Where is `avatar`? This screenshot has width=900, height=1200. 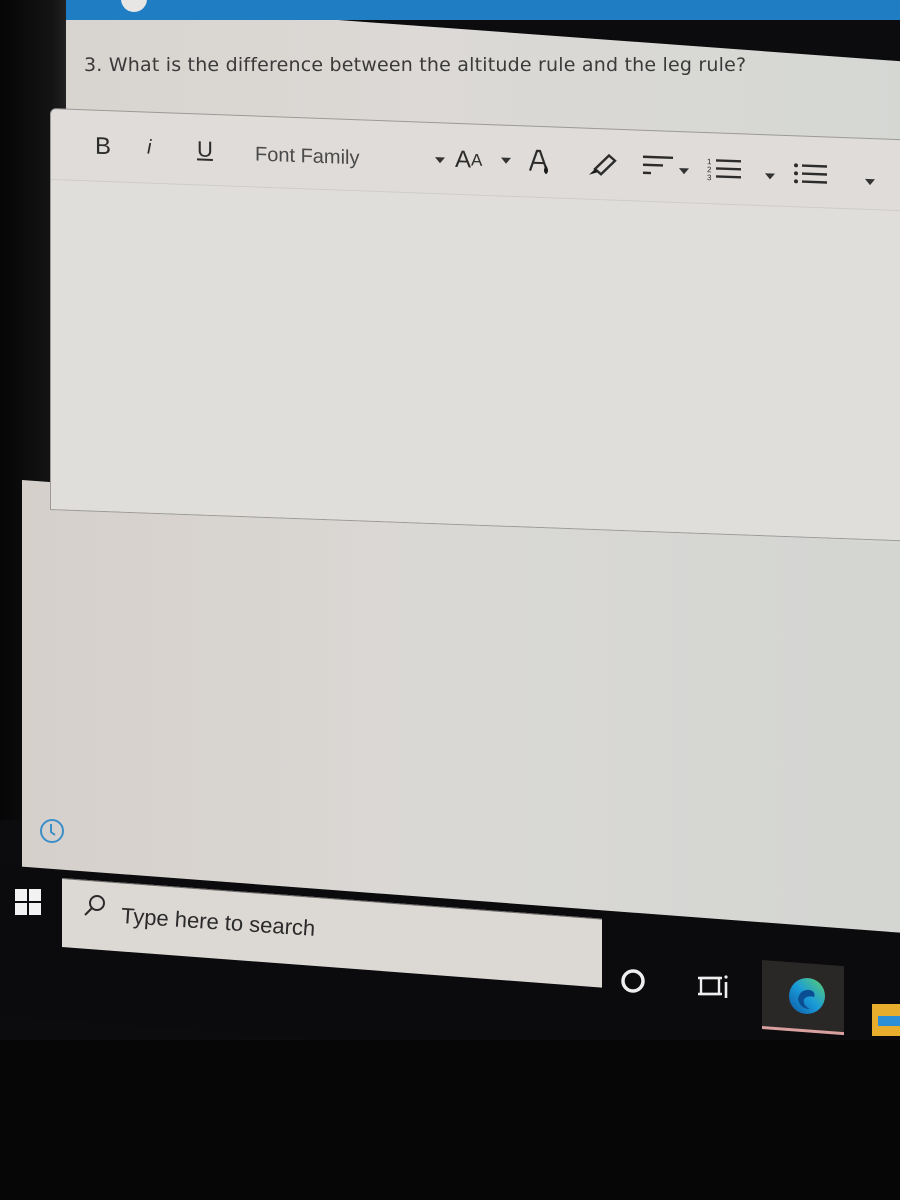
avatar is located at coordinates (134, 6).